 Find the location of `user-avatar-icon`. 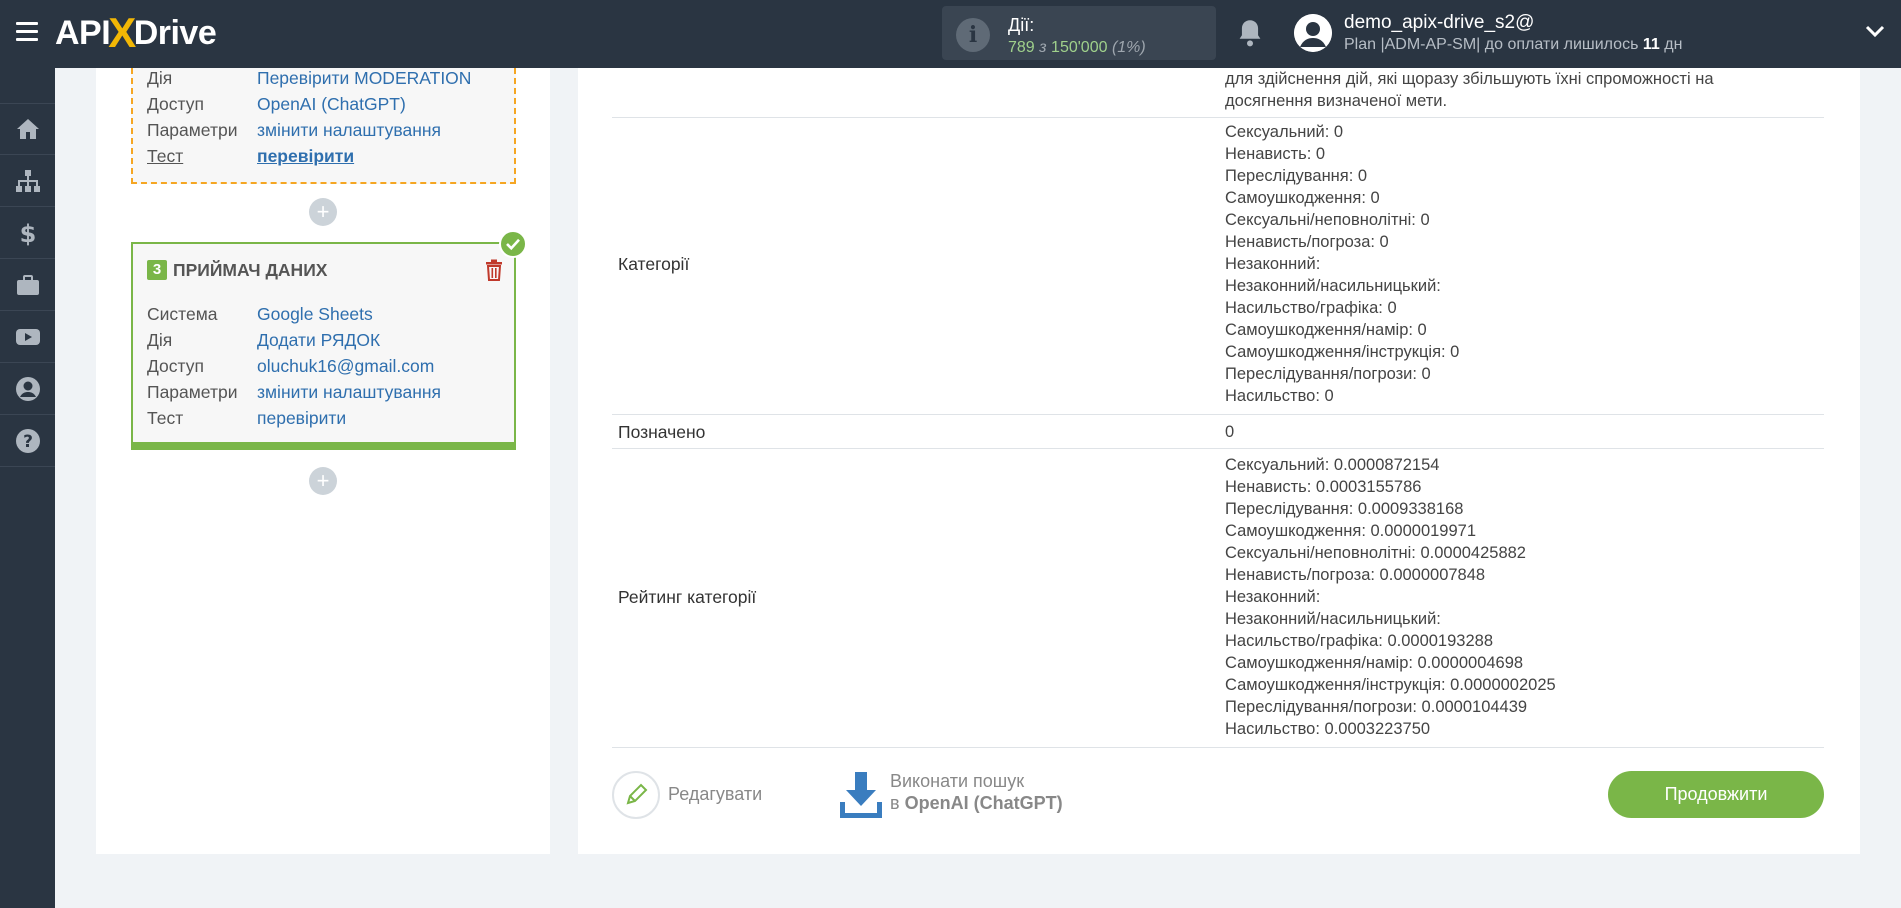

user-avatar-icon is located at coordinates (1313, 33).